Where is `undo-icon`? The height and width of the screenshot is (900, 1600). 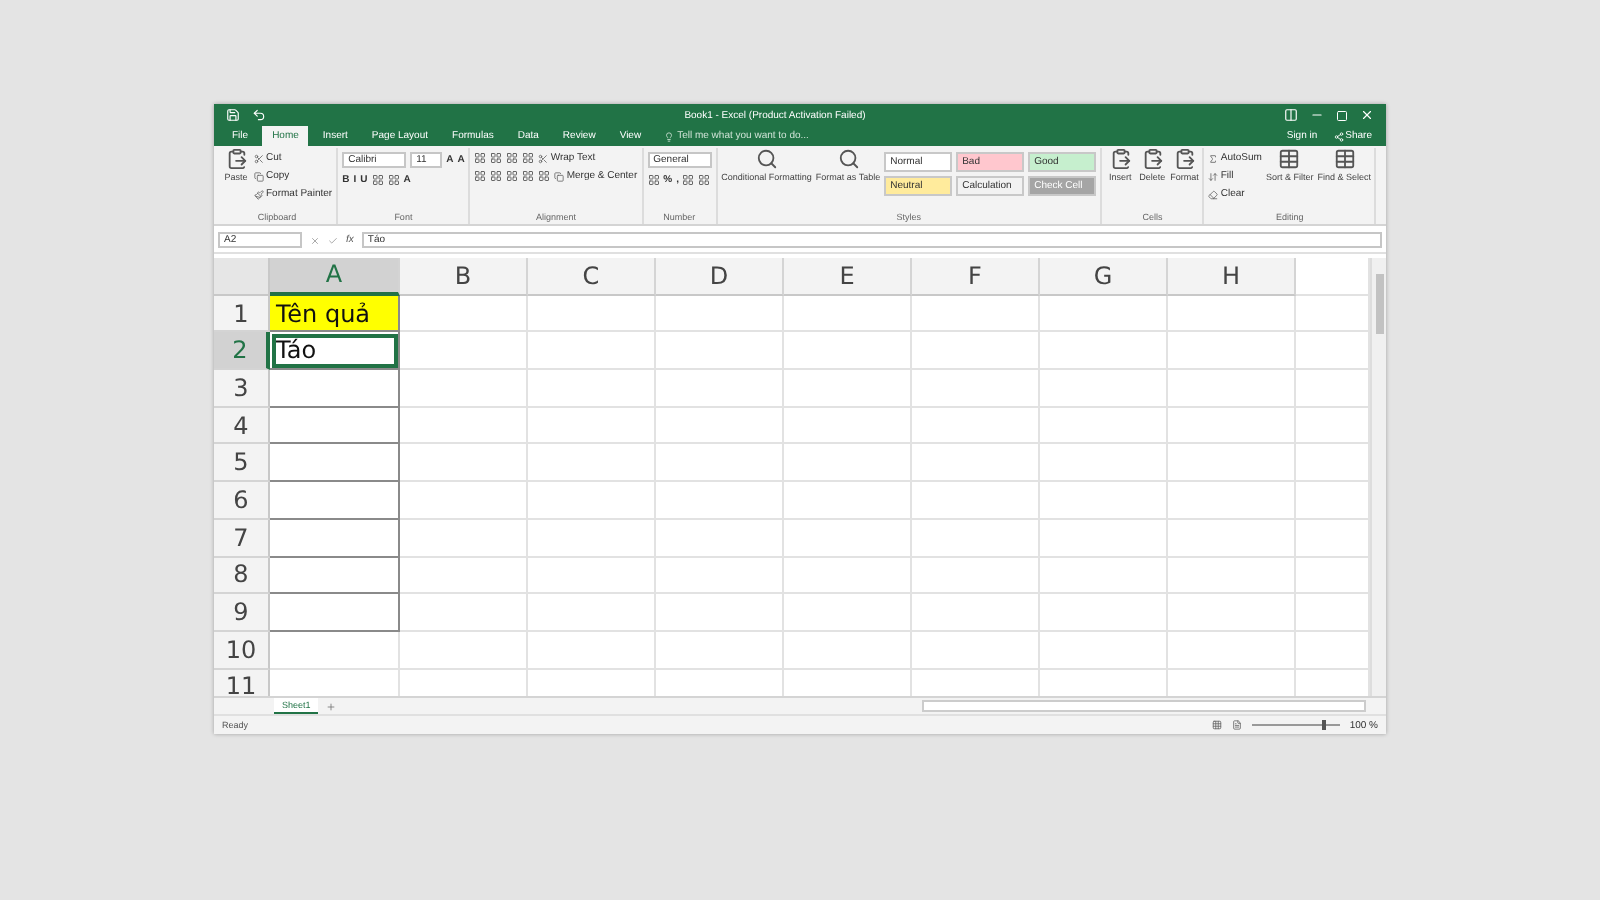 undo-icon is located at coordinates (259, 115).